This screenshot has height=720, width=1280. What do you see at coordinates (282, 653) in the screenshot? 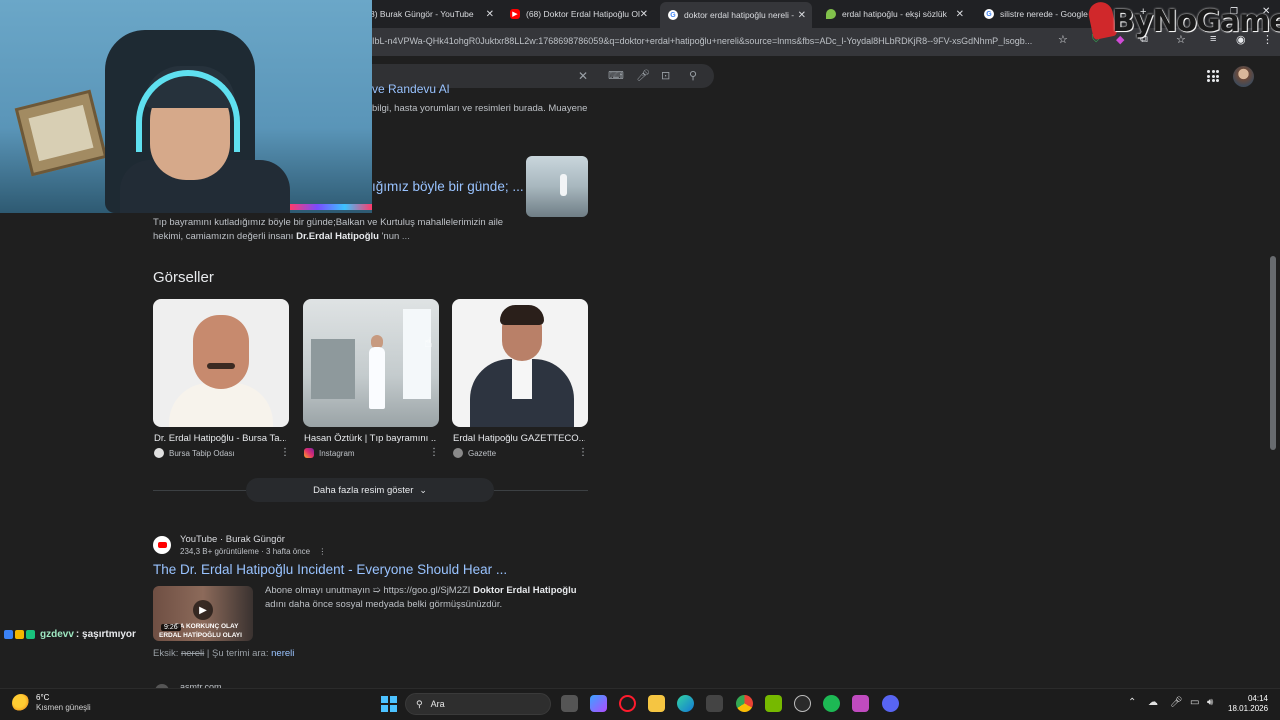
I see `search-term-link: nereli` at bounding box center [282, 653].